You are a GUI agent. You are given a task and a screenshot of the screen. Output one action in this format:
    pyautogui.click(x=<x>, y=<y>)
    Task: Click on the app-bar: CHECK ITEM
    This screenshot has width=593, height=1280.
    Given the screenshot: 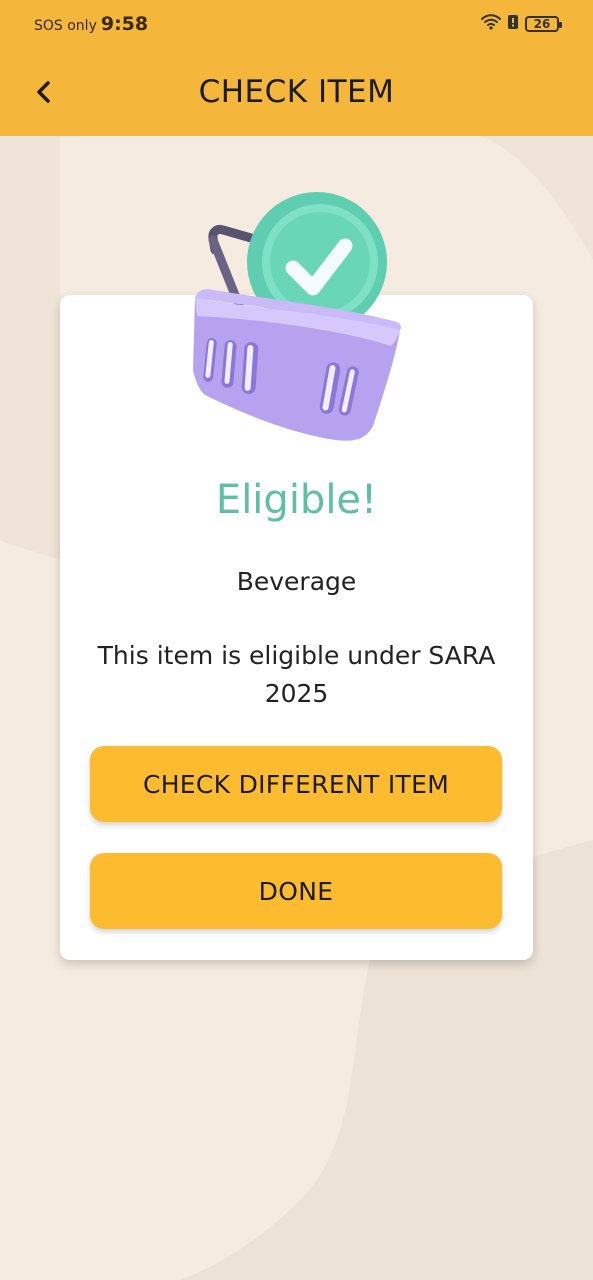 What is the action you would take?
    pyautogui.click(x=296, y=92)
    